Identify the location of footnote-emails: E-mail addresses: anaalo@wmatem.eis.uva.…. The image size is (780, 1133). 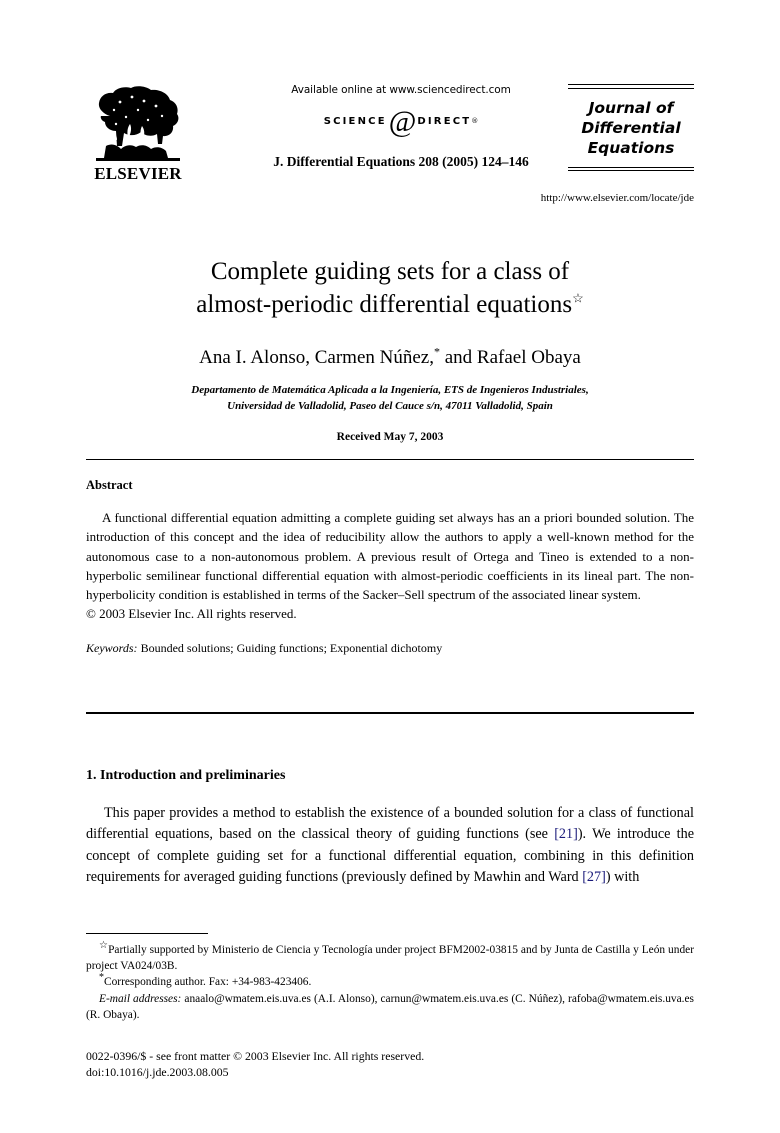
(390, 1007).